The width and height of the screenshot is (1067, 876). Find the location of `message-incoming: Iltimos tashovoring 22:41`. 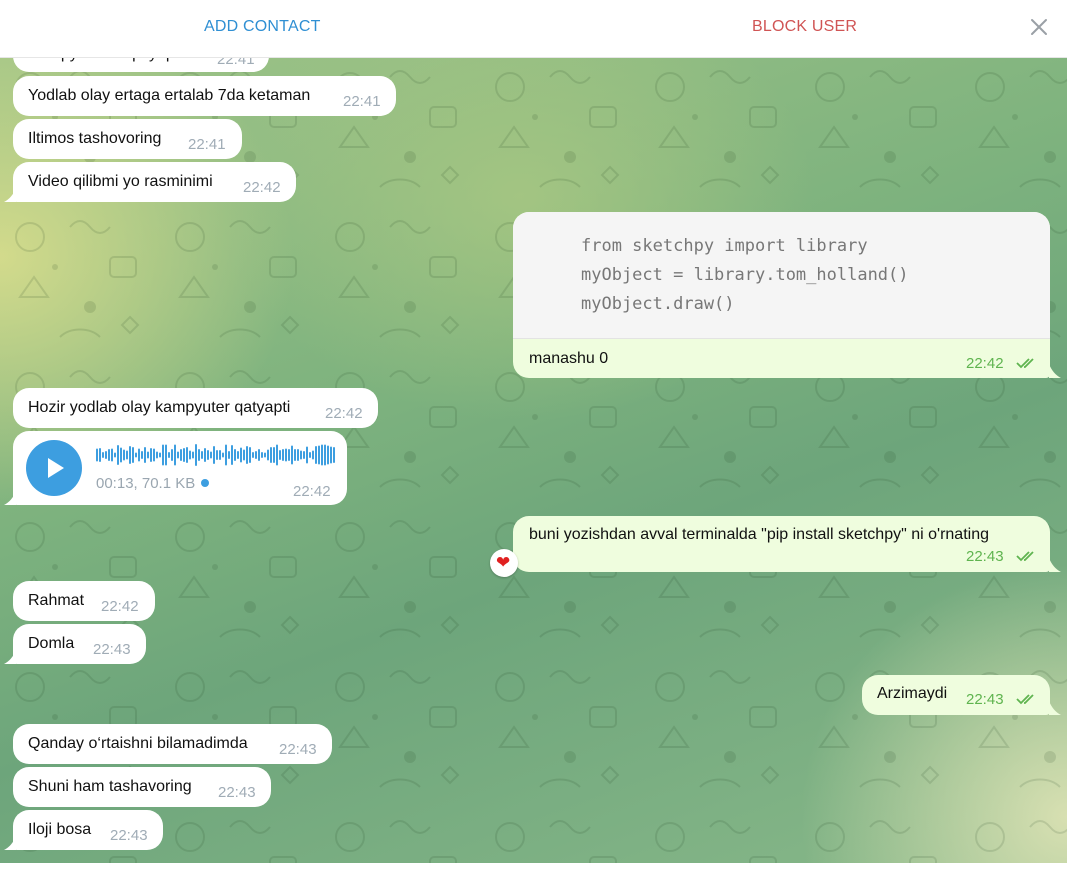

message-incoming: Iltimos tashovoring 22:41 is located at coordinates (127, 139).